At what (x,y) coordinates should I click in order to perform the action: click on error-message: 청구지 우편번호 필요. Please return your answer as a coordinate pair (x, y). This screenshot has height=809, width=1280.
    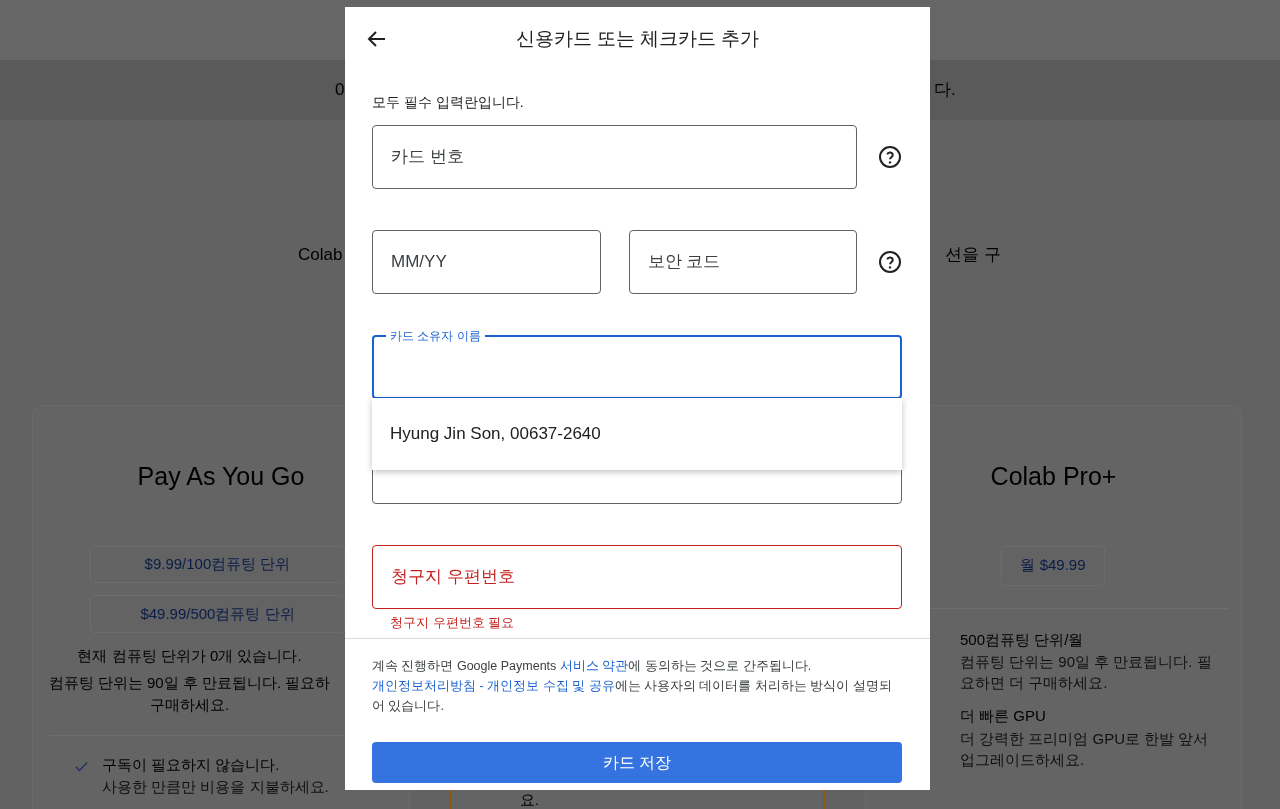
    Looking at the image, I should click on (452, 623).